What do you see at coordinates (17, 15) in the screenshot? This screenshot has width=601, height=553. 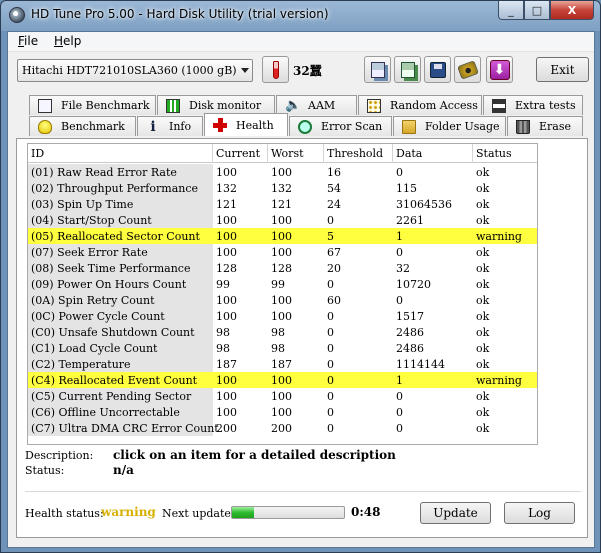 I see `app-icon` at bounding box center [17, 15].